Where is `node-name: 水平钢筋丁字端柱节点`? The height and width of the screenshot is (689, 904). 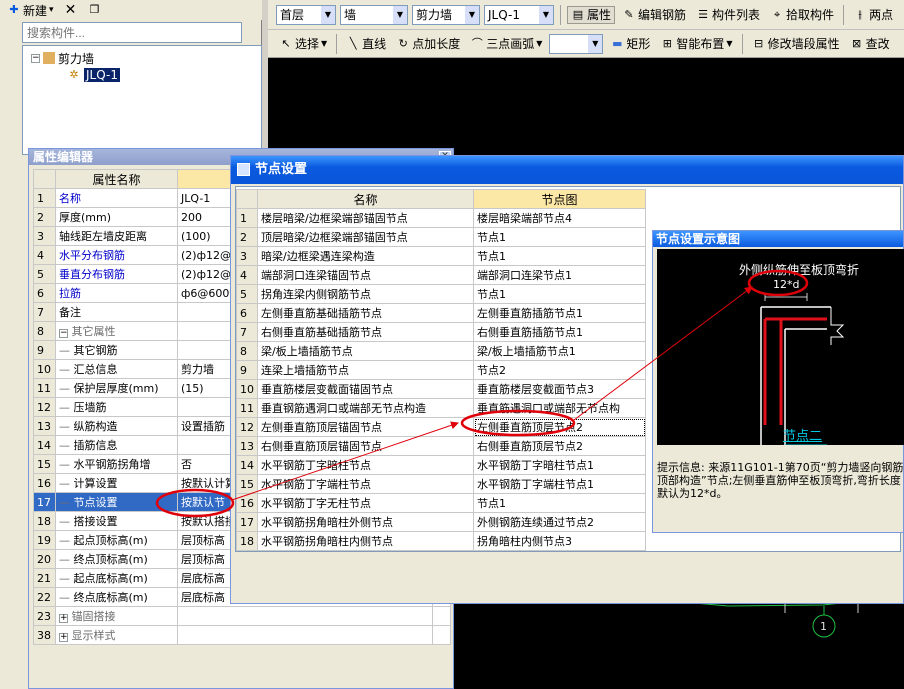
node-name: 水平钢筋丁字端柱节点 is located at coordinates (365, 484).